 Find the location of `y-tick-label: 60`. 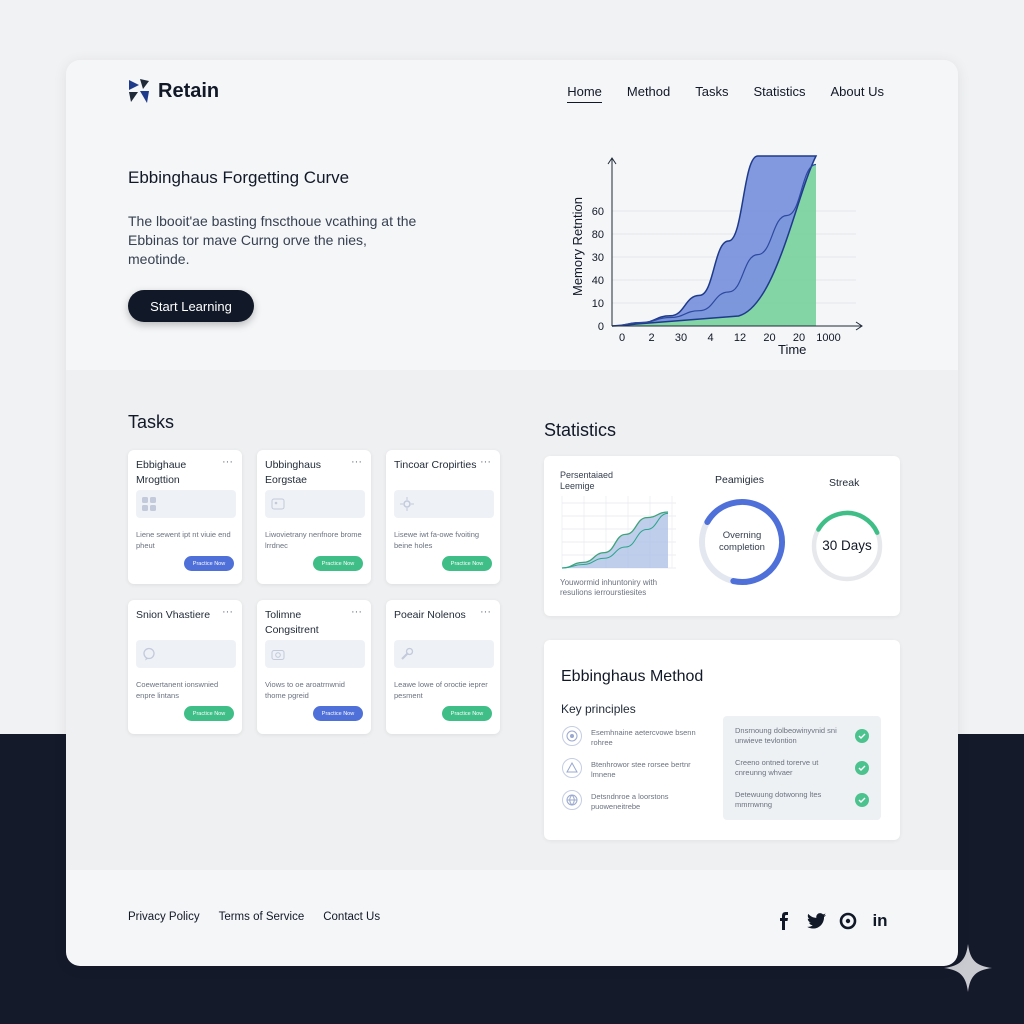

y-tick-label: 60 is located at coordinates (598, 212).